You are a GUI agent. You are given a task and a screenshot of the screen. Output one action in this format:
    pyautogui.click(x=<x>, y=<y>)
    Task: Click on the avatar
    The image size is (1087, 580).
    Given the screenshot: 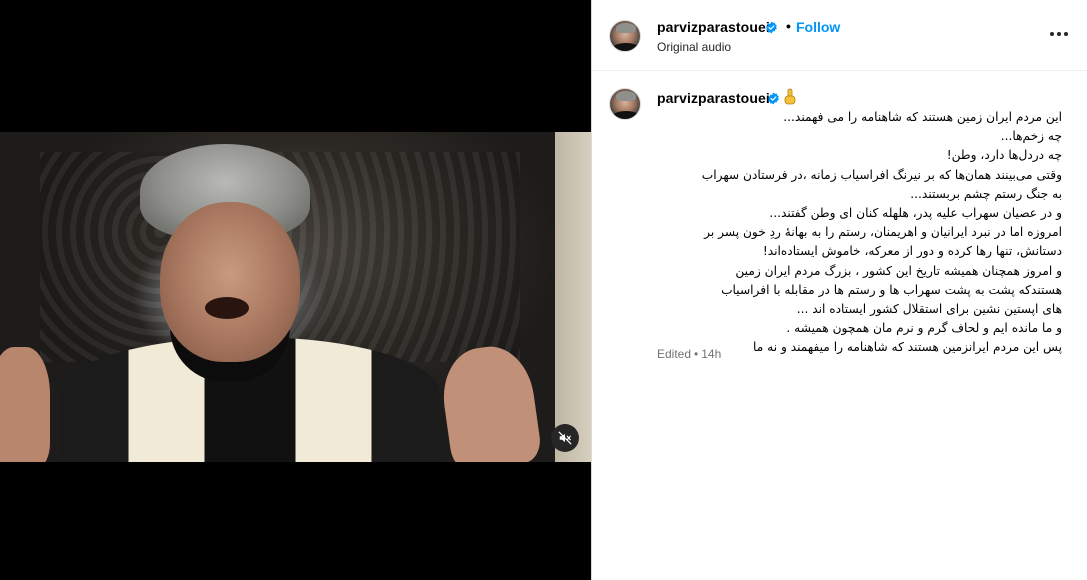 What is the action you would take?
    pyautogui.click(x=625, y=36)
    